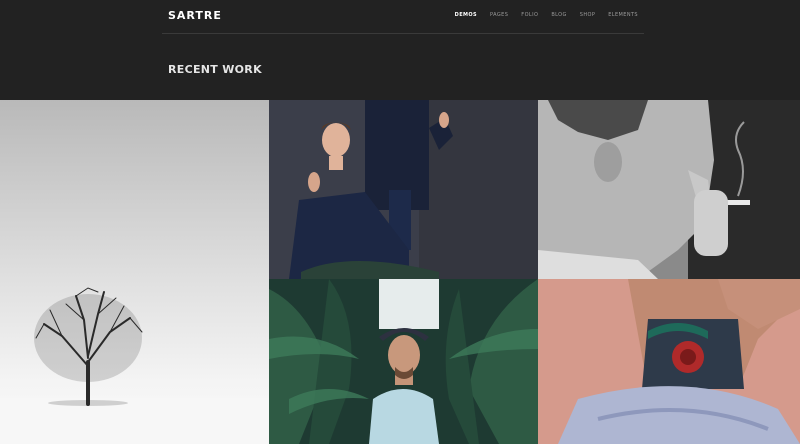 This screenshot has width=800, height=444. I want to click on portfolio-item-smoke, so click(669, 189).